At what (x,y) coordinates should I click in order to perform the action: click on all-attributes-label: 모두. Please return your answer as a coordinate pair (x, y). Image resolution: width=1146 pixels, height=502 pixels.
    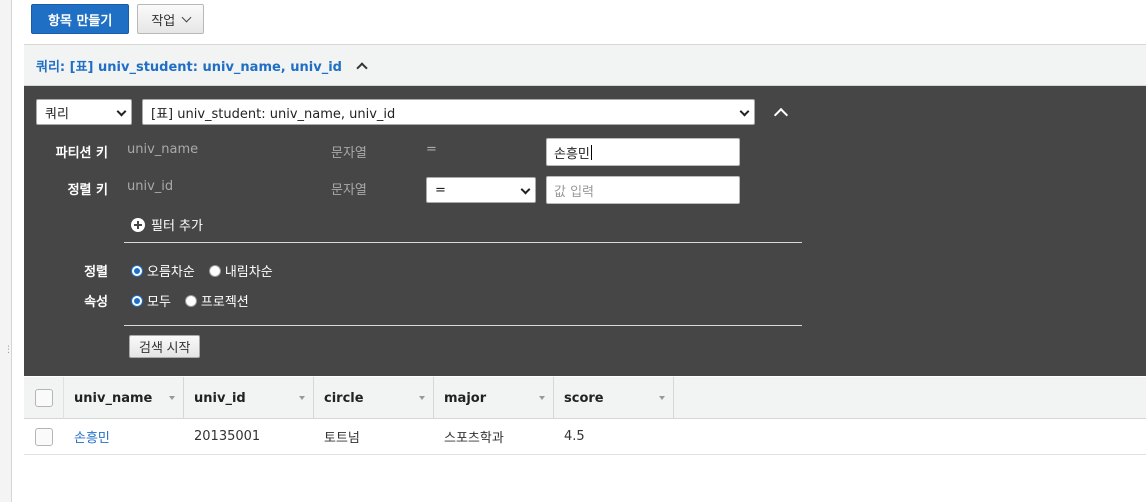
    Looking at the image, I should click on (159, 300).